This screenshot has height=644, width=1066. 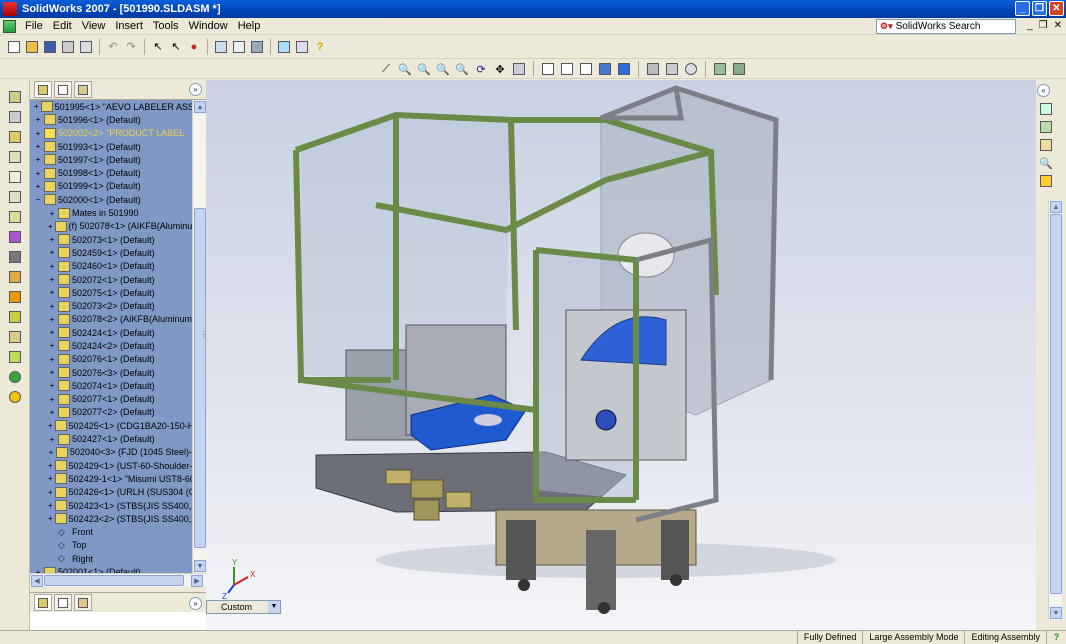 What do you see at coordinates (111, 518) in the screenshot?
I see `tree-item: +502423<2> (STBS(JIS SS400,2` at bounding box center [111, 518].